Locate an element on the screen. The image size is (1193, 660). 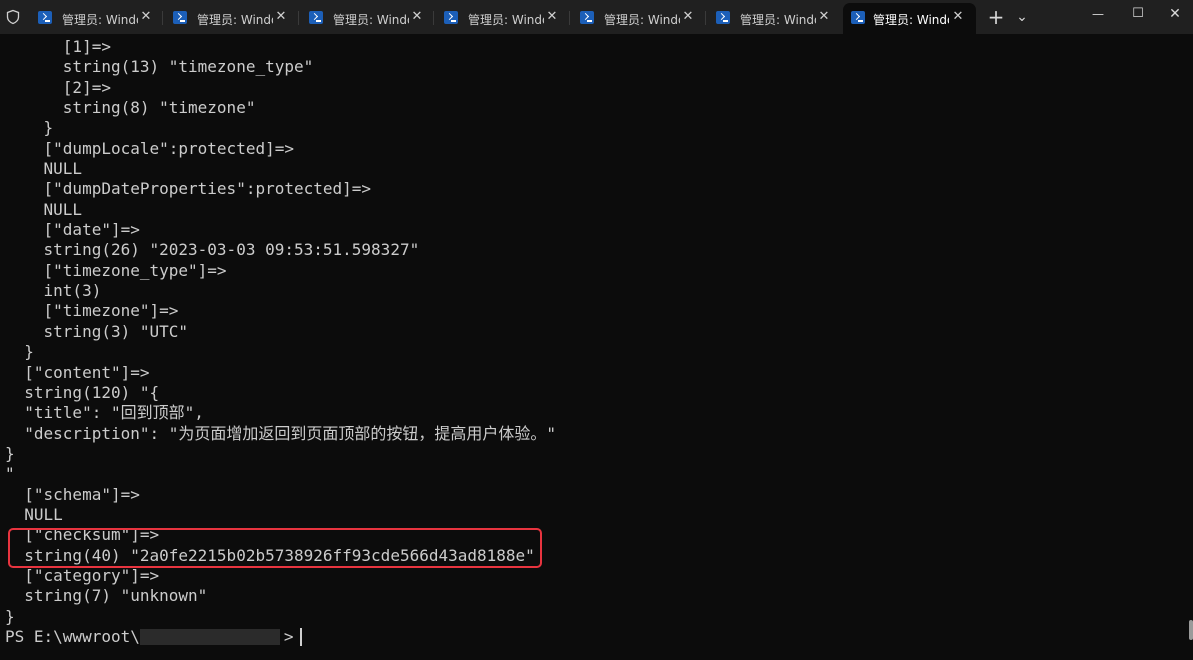
output-line: ["dumpLocale":protected]=> is located at coordinates (149, 148).